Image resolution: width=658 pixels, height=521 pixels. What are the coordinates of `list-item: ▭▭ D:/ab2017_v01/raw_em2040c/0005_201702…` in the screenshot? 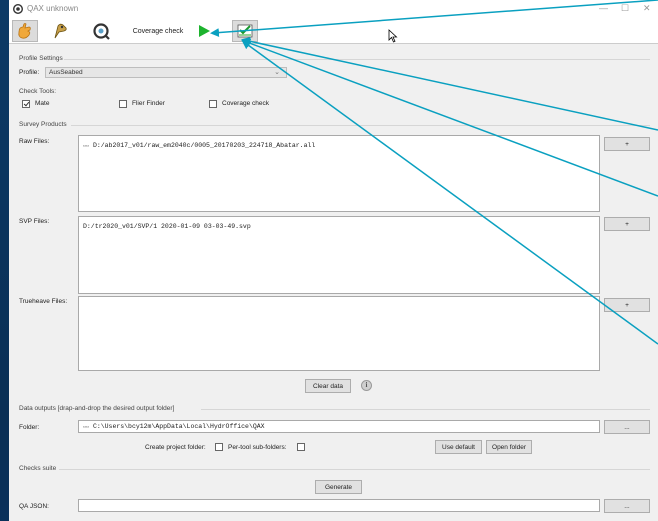 It's located at (339, 145).